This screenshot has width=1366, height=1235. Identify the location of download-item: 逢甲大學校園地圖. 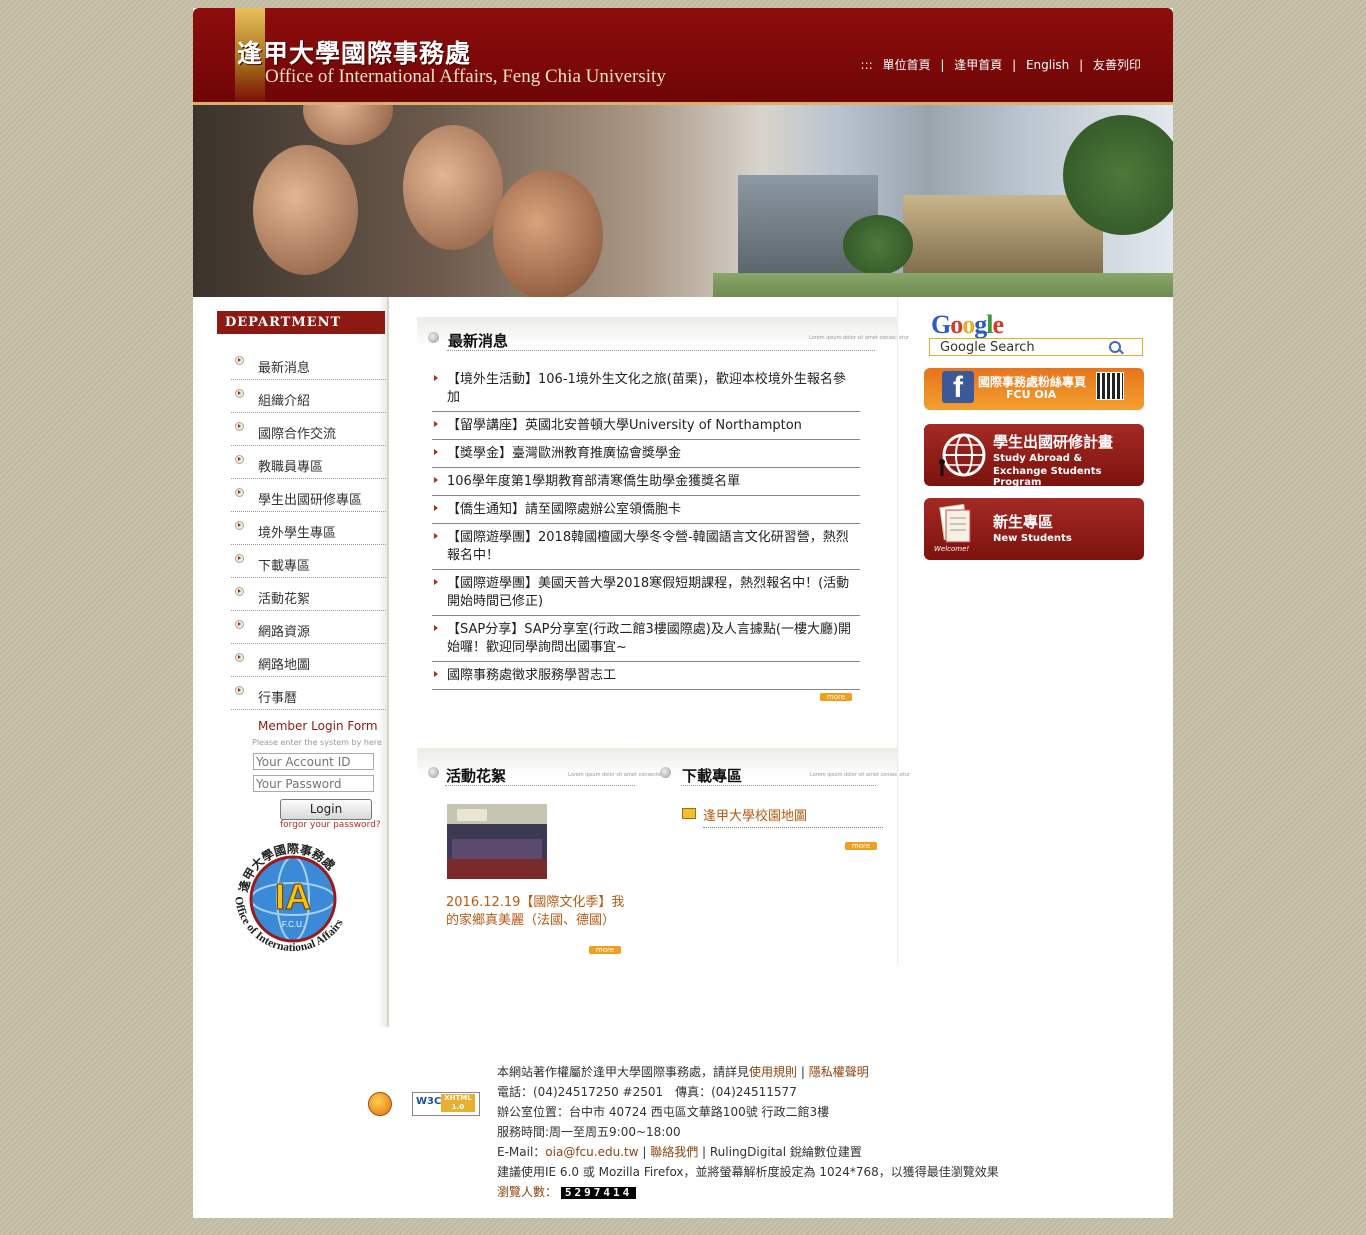
(793, 816).